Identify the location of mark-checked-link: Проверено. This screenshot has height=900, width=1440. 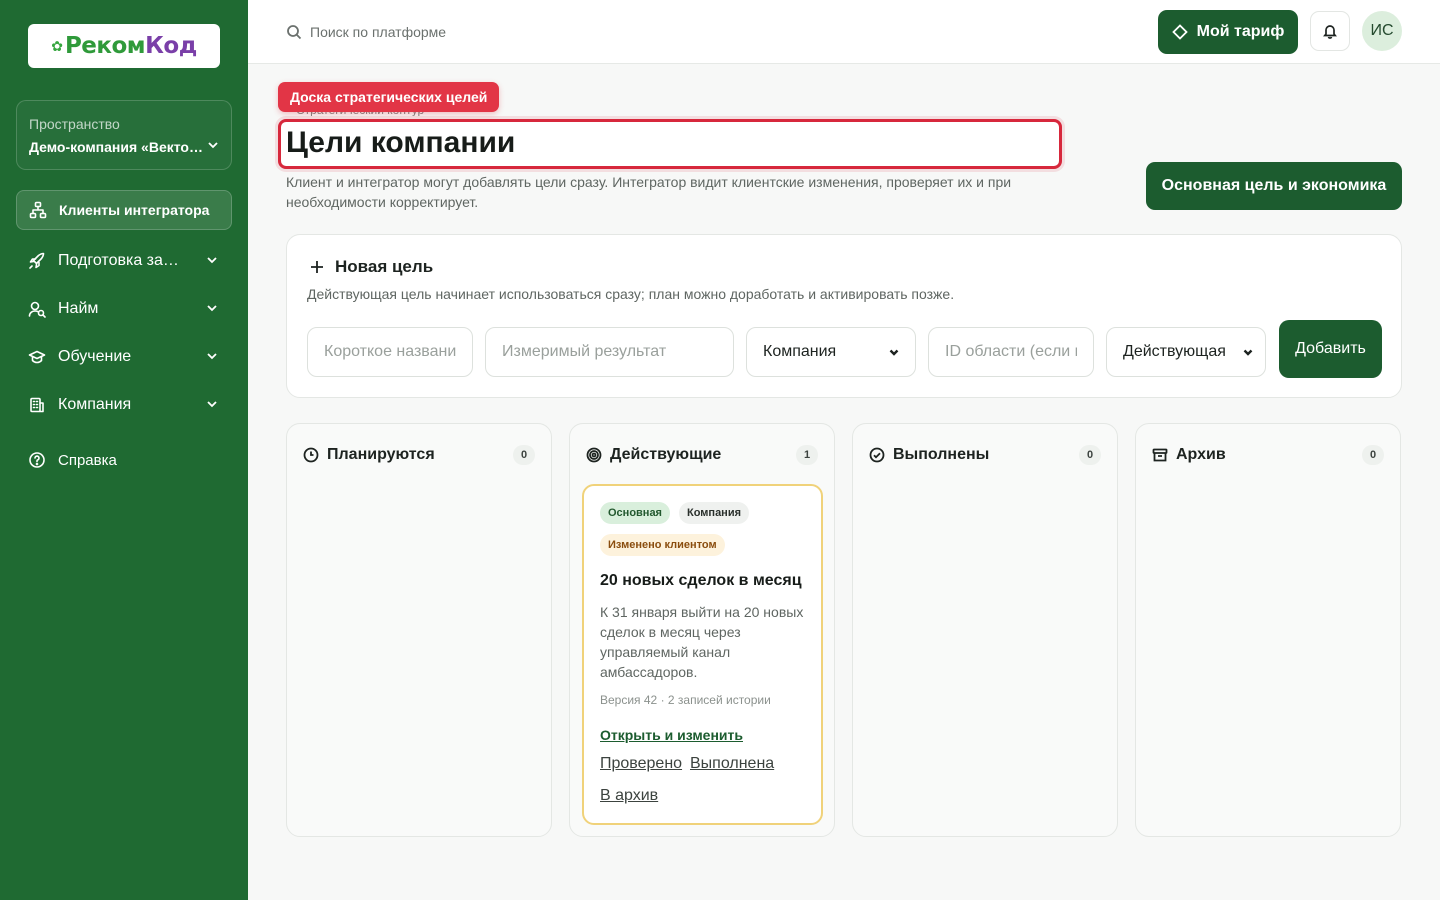
(641, 764).